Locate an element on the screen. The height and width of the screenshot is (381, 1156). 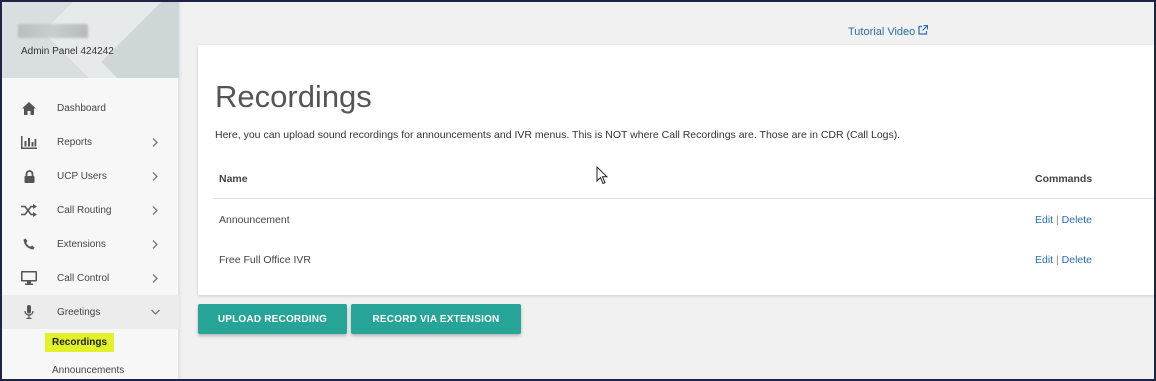
recording-name: Free Full Office IVR is located at coordinates (265, 260).